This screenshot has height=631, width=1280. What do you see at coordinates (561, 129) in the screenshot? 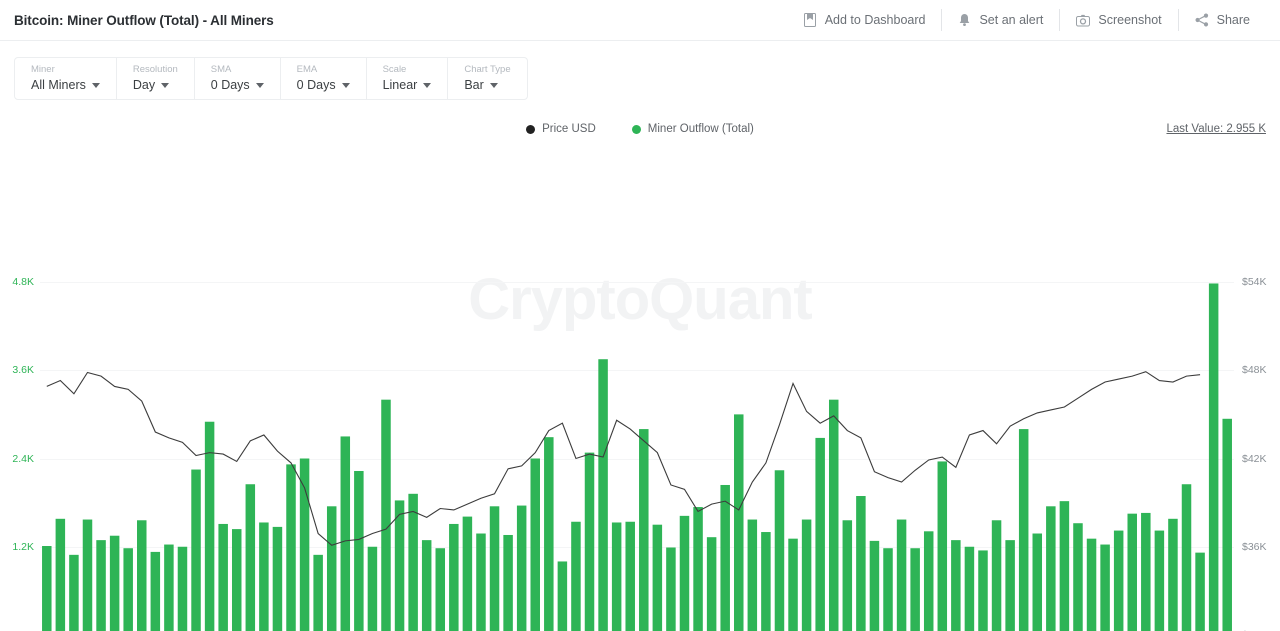
I see `legend-item-price-usd: Price USD` at bounding box center [561, 129].